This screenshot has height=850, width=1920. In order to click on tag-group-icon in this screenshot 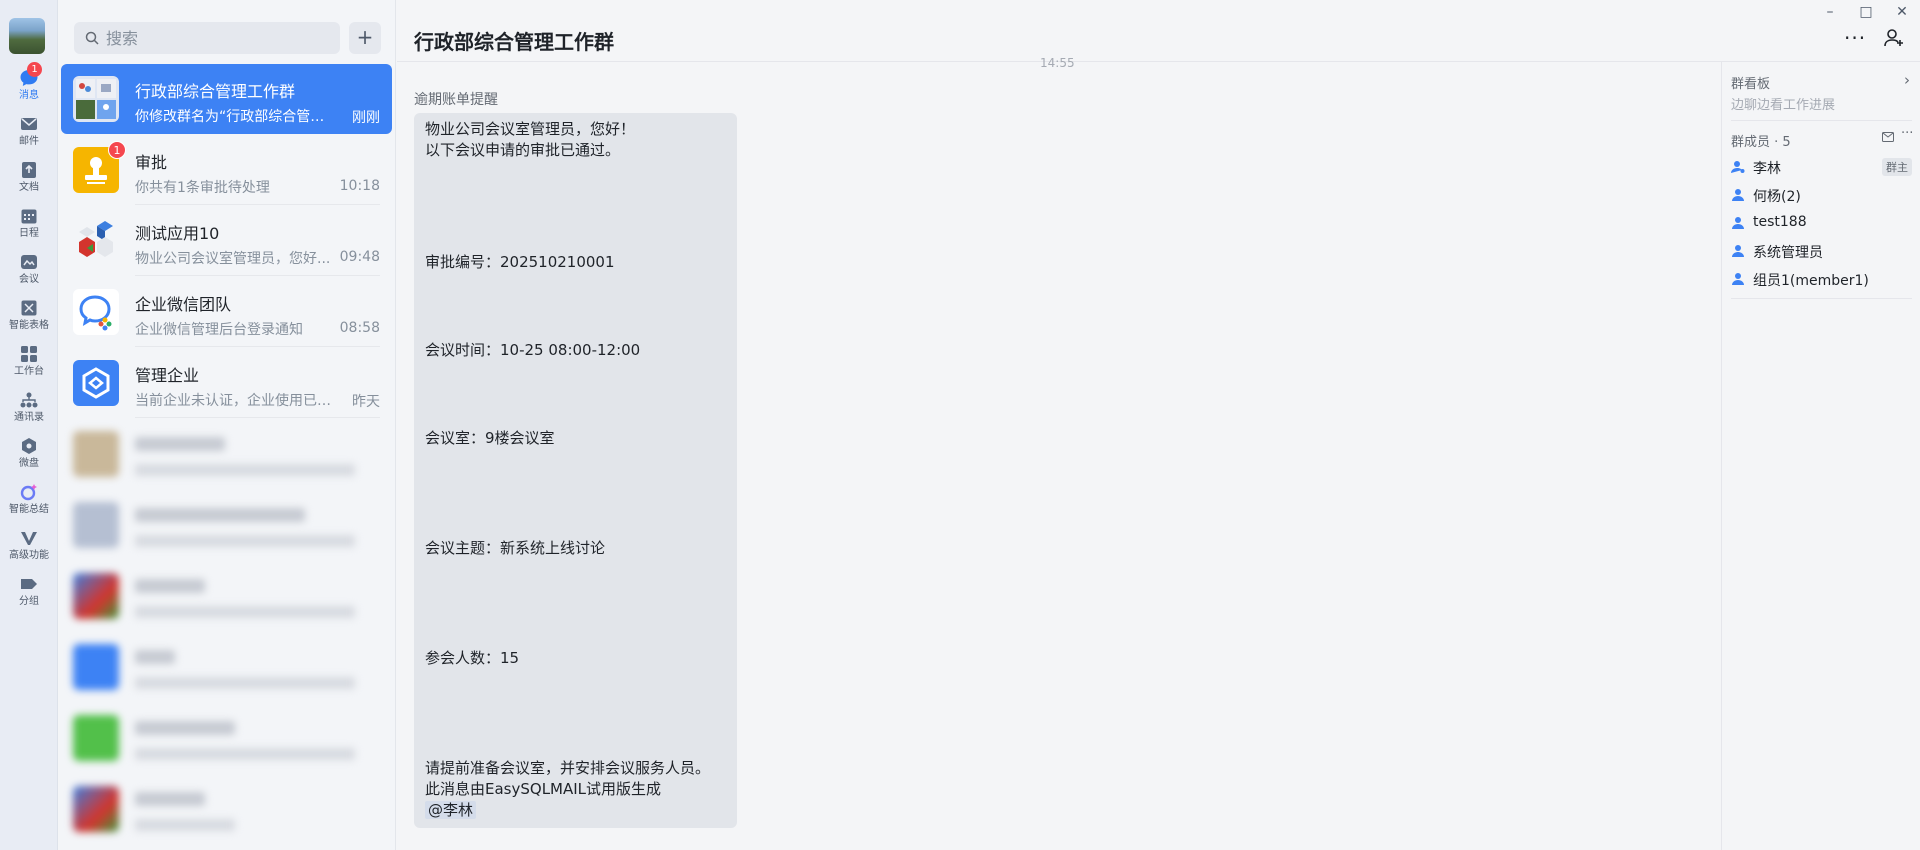, I will do `click(29, 584)`.